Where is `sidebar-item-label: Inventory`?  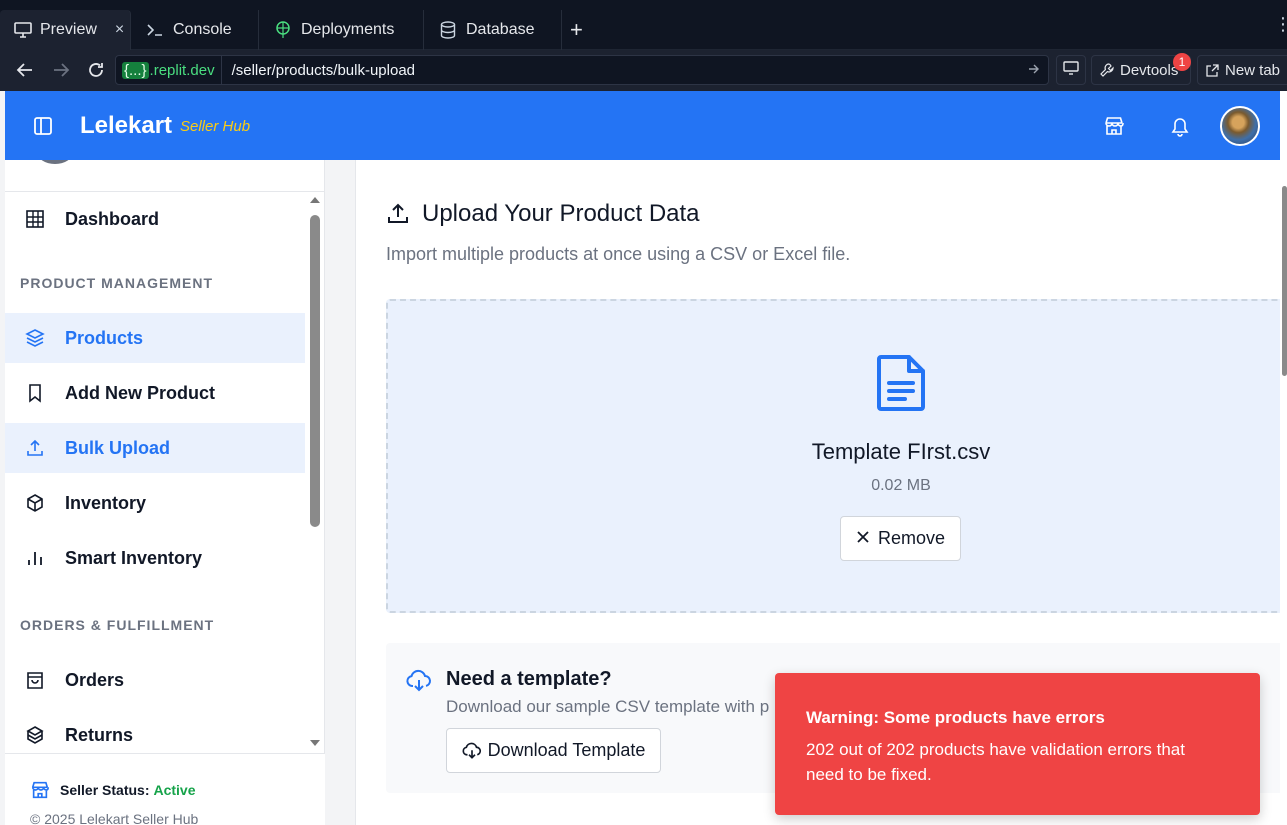 sidebar-item-label: Inventory is located at coordinates (106, 502).